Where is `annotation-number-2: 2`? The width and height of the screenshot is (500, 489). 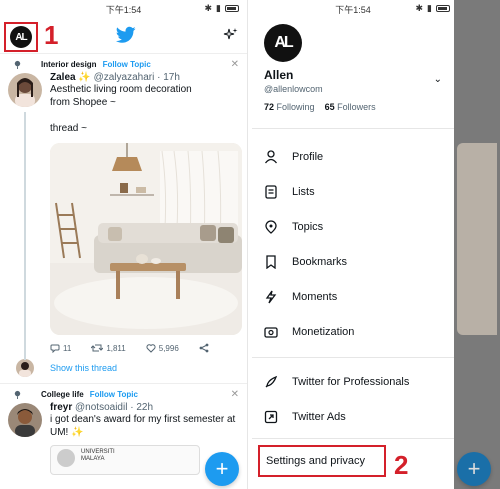 annotation-number-2: 2 is located at coordinates (401, 465).